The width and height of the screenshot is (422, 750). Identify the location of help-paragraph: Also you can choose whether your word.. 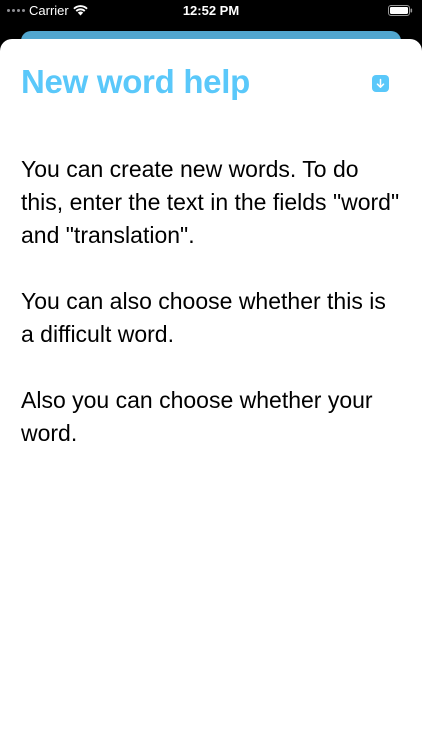
(197, 416).